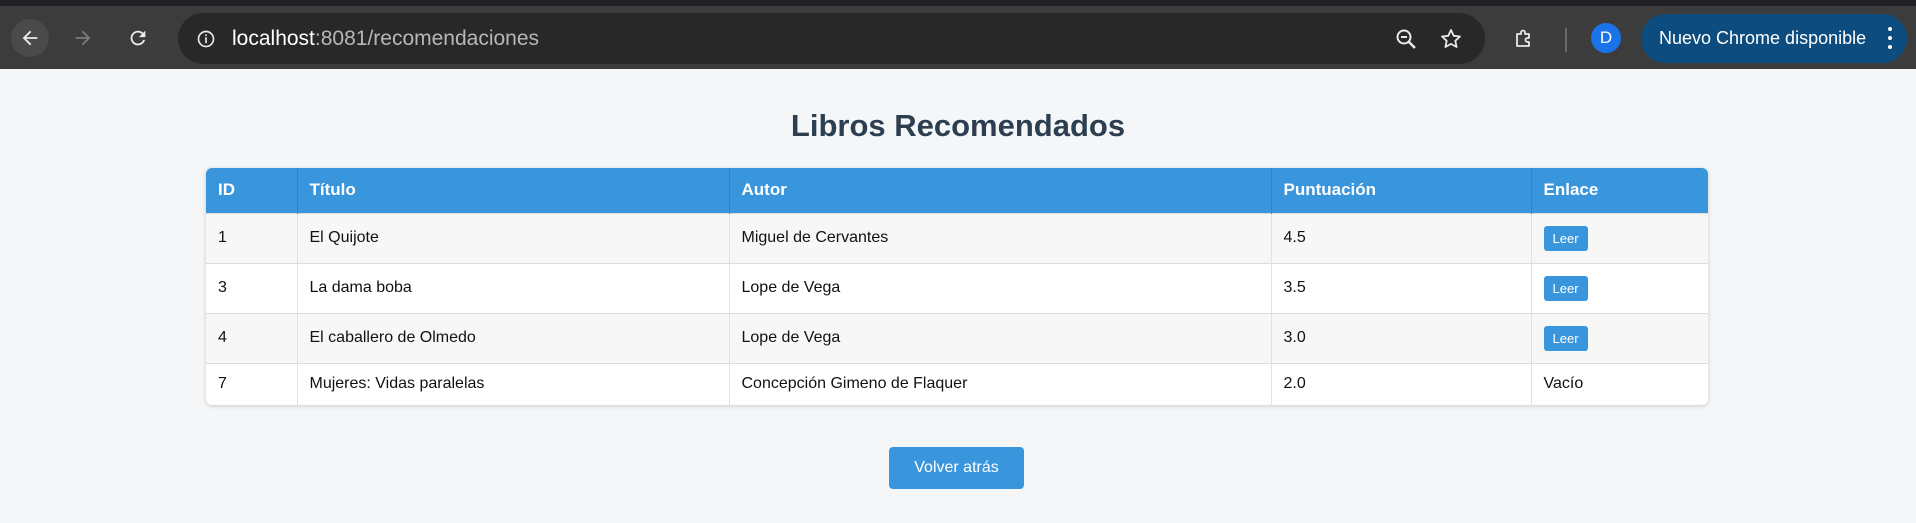 This screenshot has height=523, width=1916. What do you see at coordinates (427, 38) in the screenshot?
I see `url-path: :8081/recomendaciones` at bounding box center [427, 38].